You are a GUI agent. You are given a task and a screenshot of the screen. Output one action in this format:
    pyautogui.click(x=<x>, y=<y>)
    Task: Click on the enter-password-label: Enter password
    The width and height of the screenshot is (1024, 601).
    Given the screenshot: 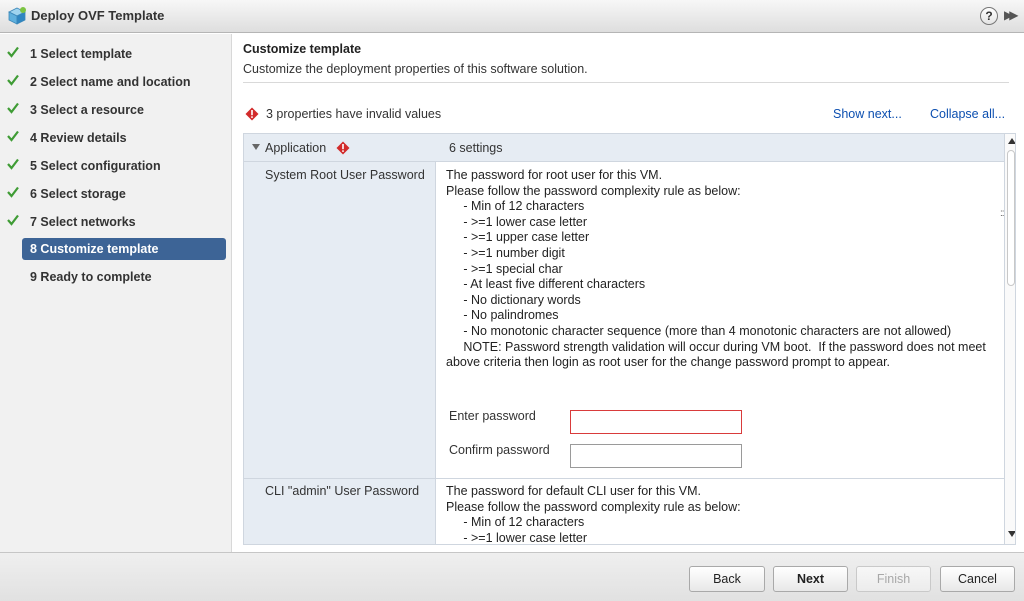 What is the action you would take?
    pyautogui.click(x=492, y=416)
    